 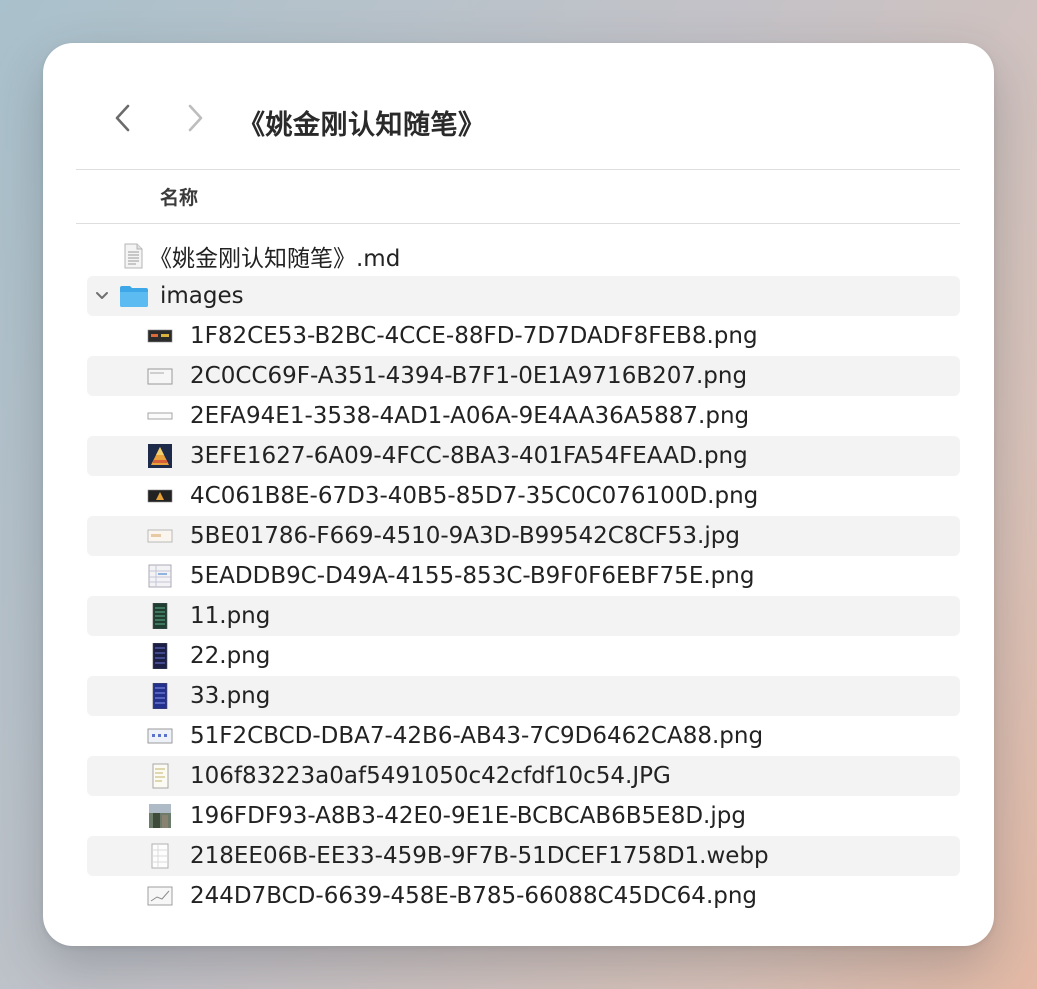 I want to click on file-name: 《姚金刚认知随笔》.md, so click(x=275, y=259).